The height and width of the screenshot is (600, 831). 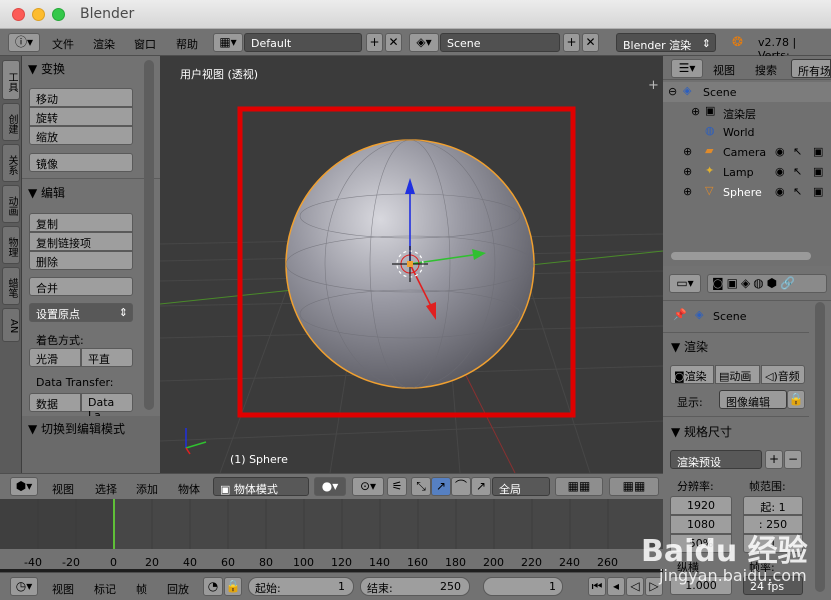 What do you see at coordinates (81, 222) in the screenshot?
I see `duplicate-button: 复制` at bounding box center [81, 222].